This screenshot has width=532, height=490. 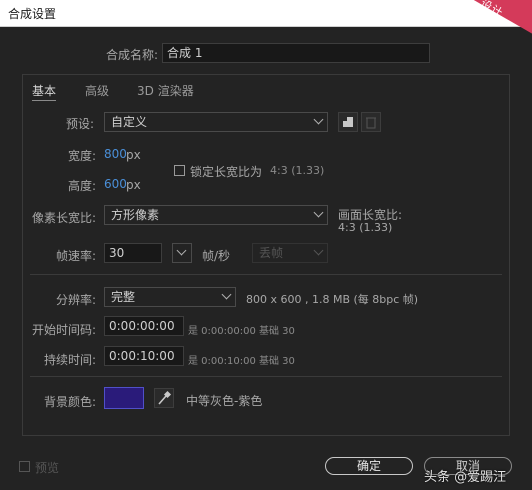 What do you see at coordinates (76, 256) in the screenshot?
I see `frame-rate-label: 帧速率:` at bounding box center [76, 256].